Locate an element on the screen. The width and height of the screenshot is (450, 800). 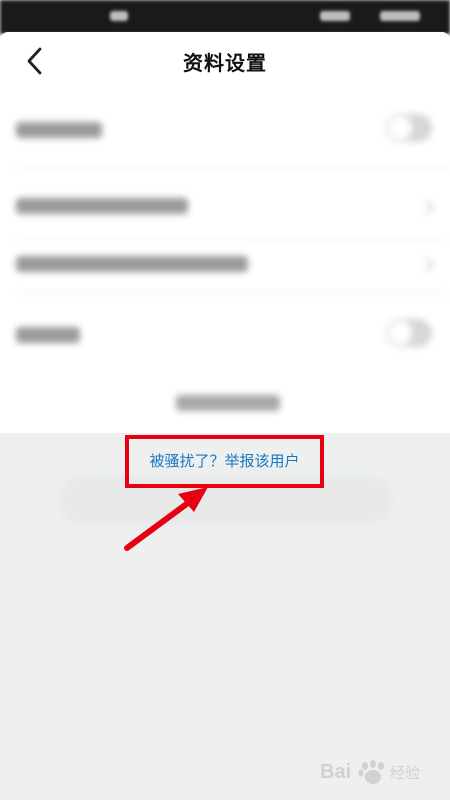
highlight-box: 被骚扰了？举报该用户 is located at coordinates (224, 461).